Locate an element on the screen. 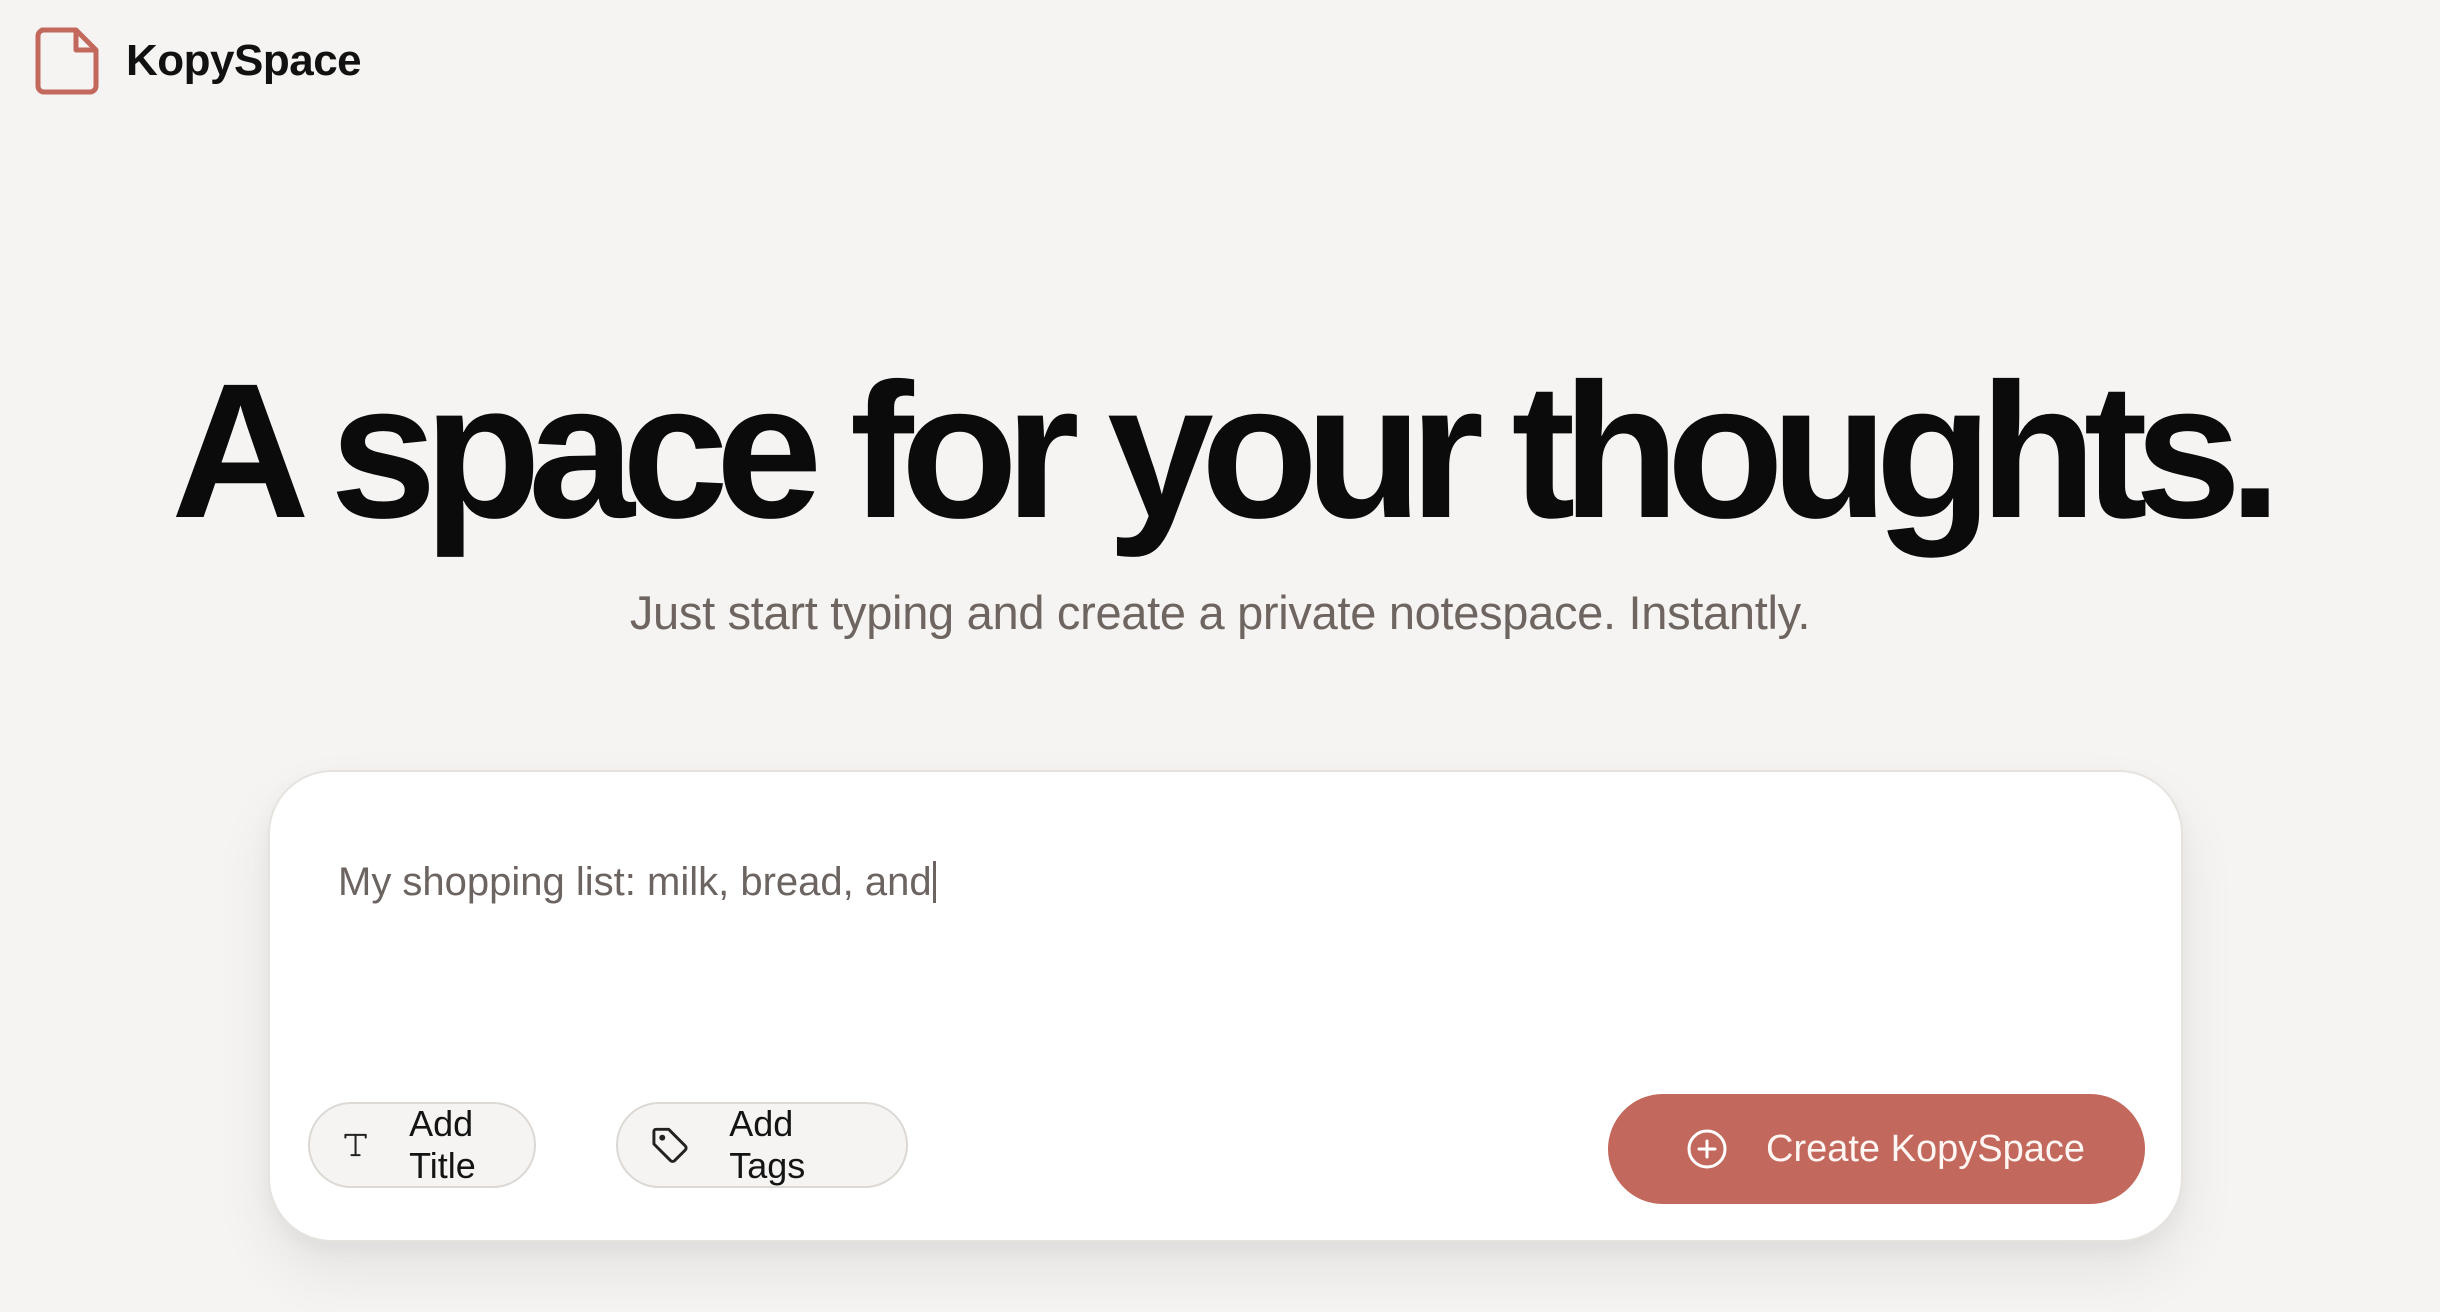 This screenshot has width=2440, height=1312. note-input: My shopping list: milk, bread, and is located at coordinates (637, 882).